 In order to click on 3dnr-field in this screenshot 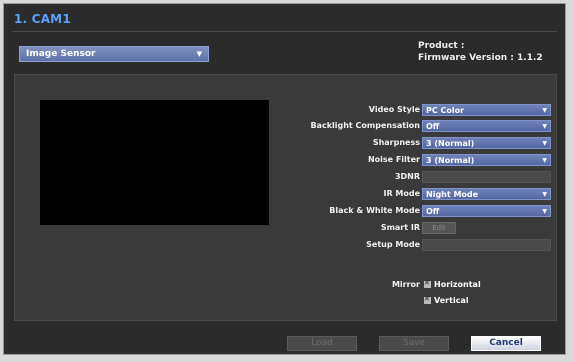, I will do `click(486, 177)`.